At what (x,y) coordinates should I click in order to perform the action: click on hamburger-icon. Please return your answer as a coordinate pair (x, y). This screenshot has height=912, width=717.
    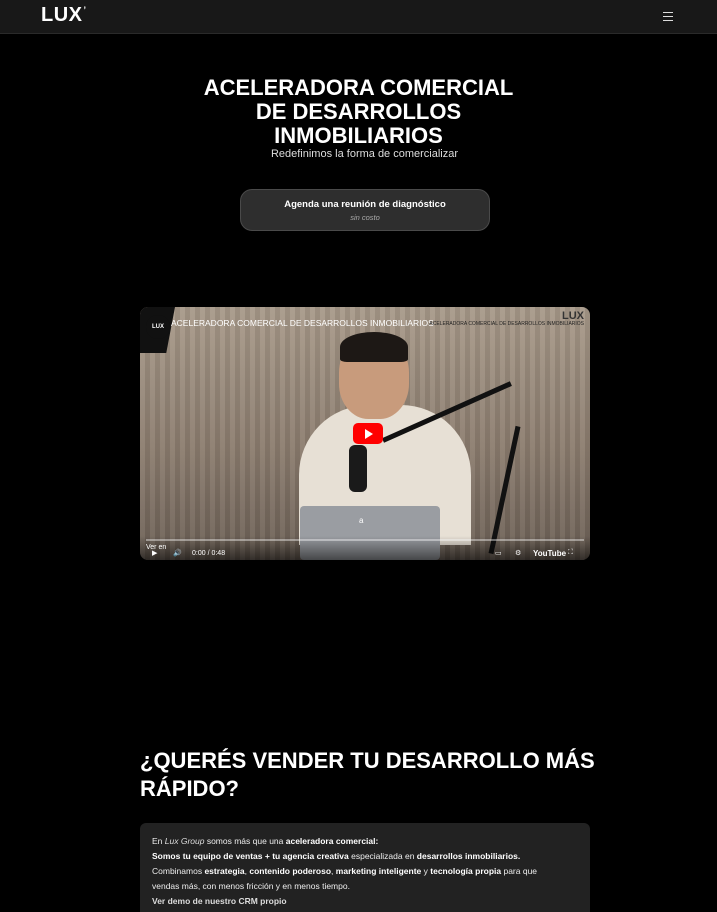
    Looking at the image, I should click on (668, 16).